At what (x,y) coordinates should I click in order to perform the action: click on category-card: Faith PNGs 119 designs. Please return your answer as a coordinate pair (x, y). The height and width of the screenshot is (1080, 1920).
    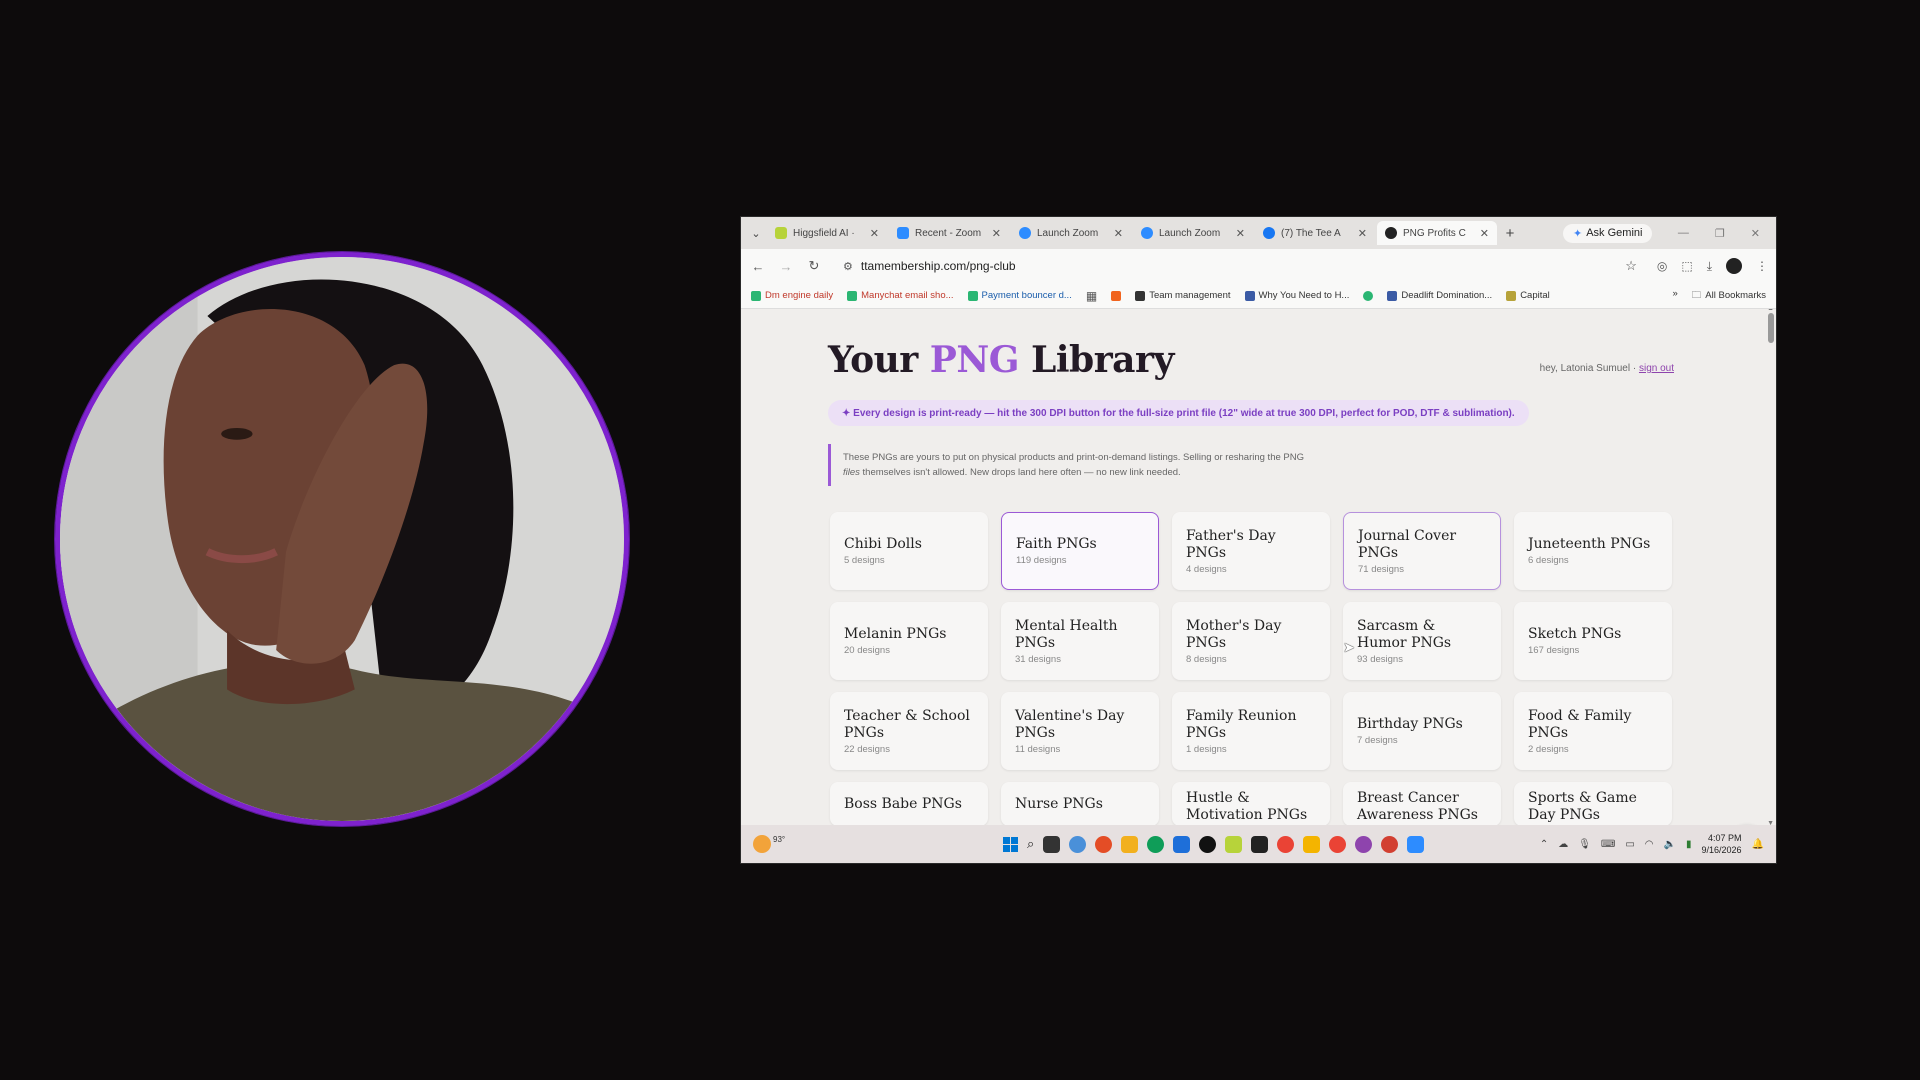
    Looking at the image, I should click on (1080, 551).